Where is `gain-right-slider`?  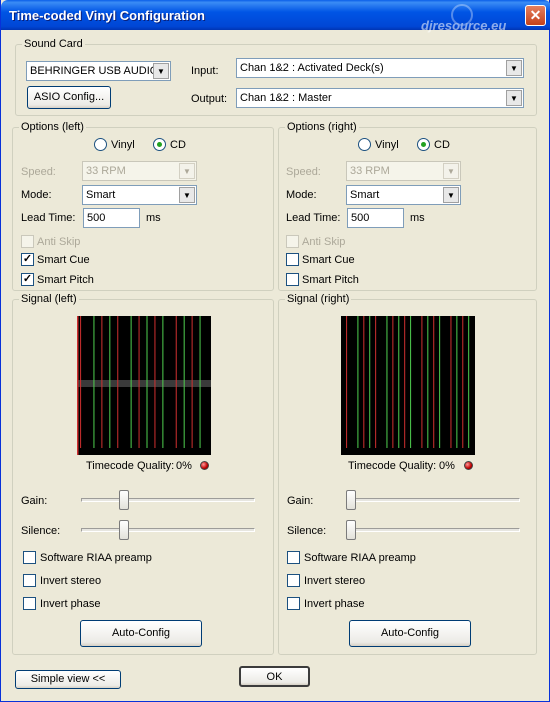 gain-right-slider is located at coordinates (351, 500).